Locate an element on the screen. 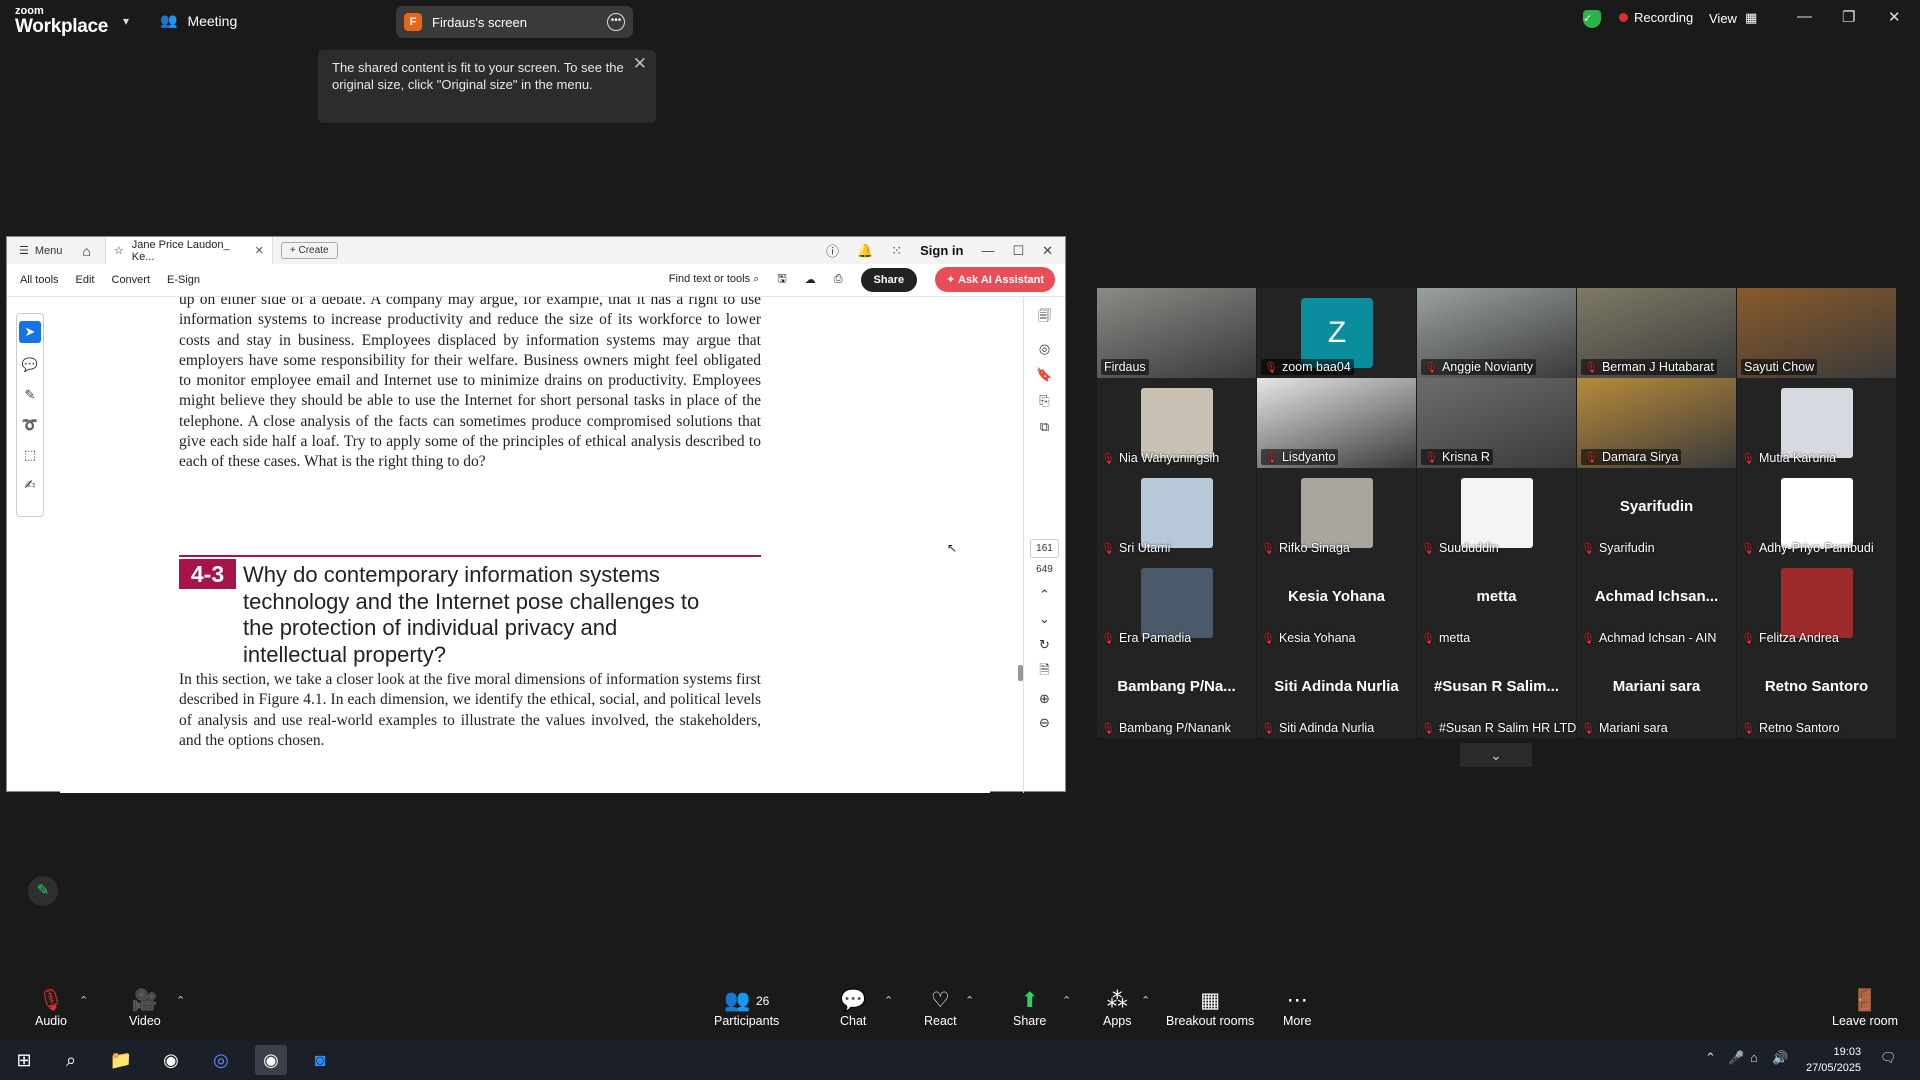 This screenshot has width=1920, height=1080. gallery-next-page-chevron-icon: ⌄ is located at coordinates (1496, 755).